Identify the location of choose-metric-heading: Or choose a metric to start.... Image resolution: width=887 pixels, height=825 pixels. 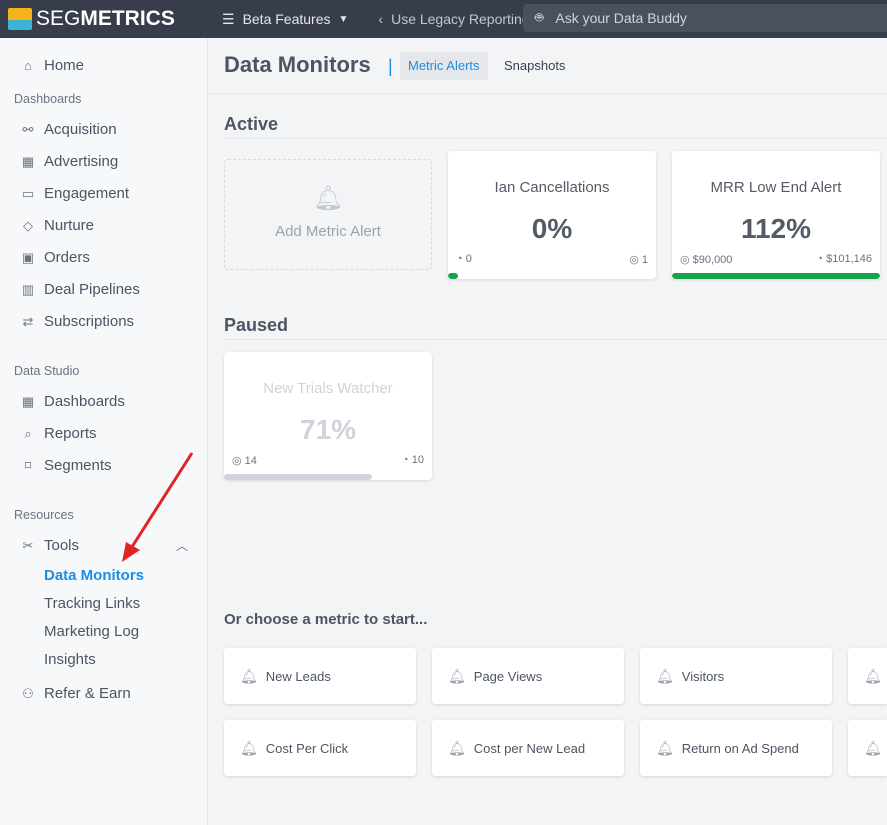
(326, 619).